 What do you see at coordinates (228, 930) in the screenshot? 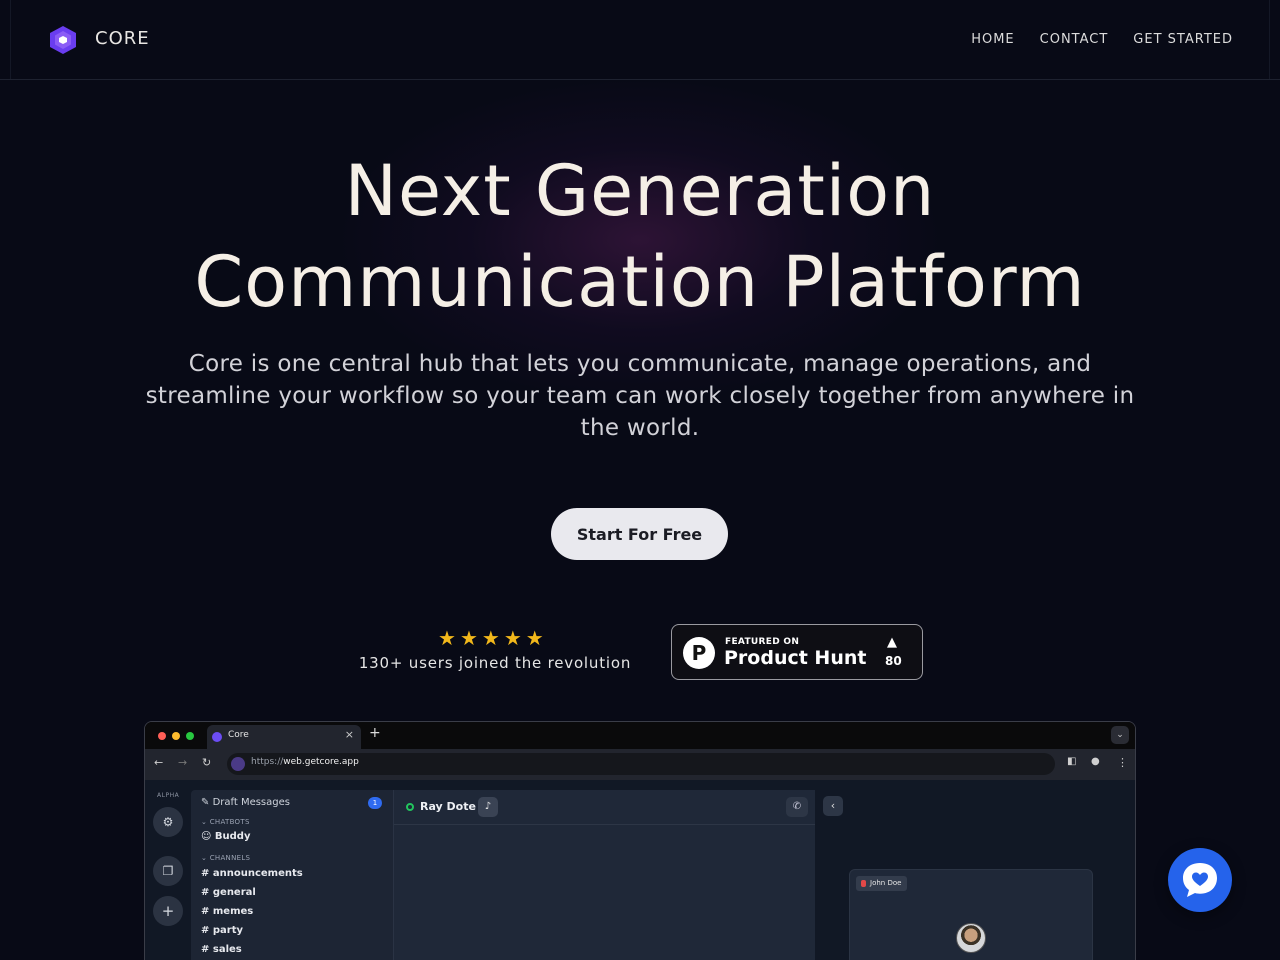
I see `channel-label: party` at bounding box center [228, 930].